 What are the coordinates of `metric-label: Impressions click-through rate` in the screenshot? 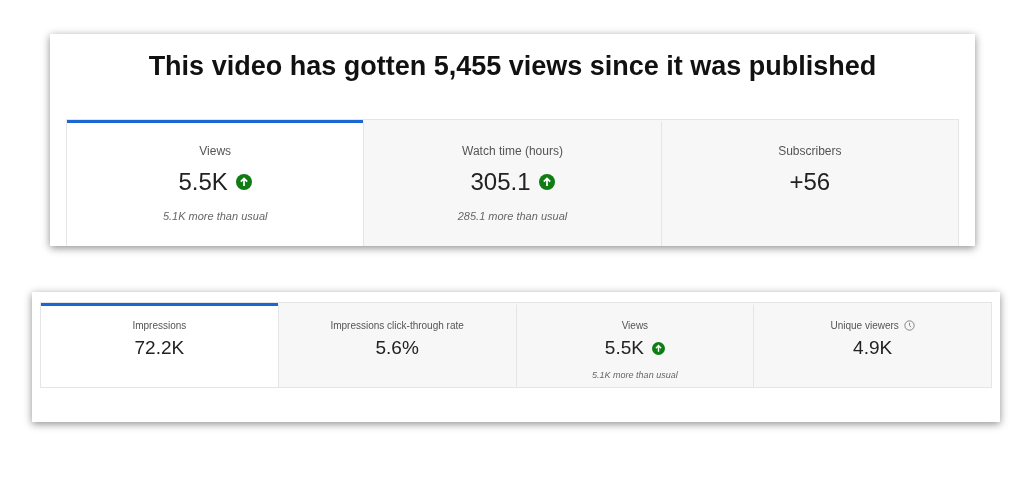 It's located at (397, 326).